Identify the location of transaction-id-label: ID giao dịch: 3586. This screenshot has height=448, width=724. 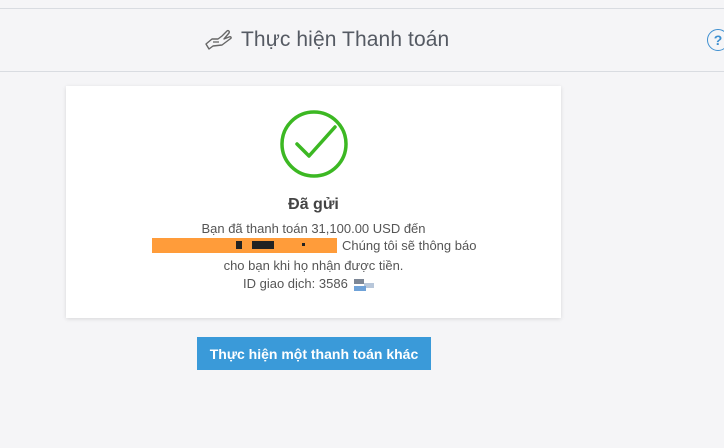
(295, 283).